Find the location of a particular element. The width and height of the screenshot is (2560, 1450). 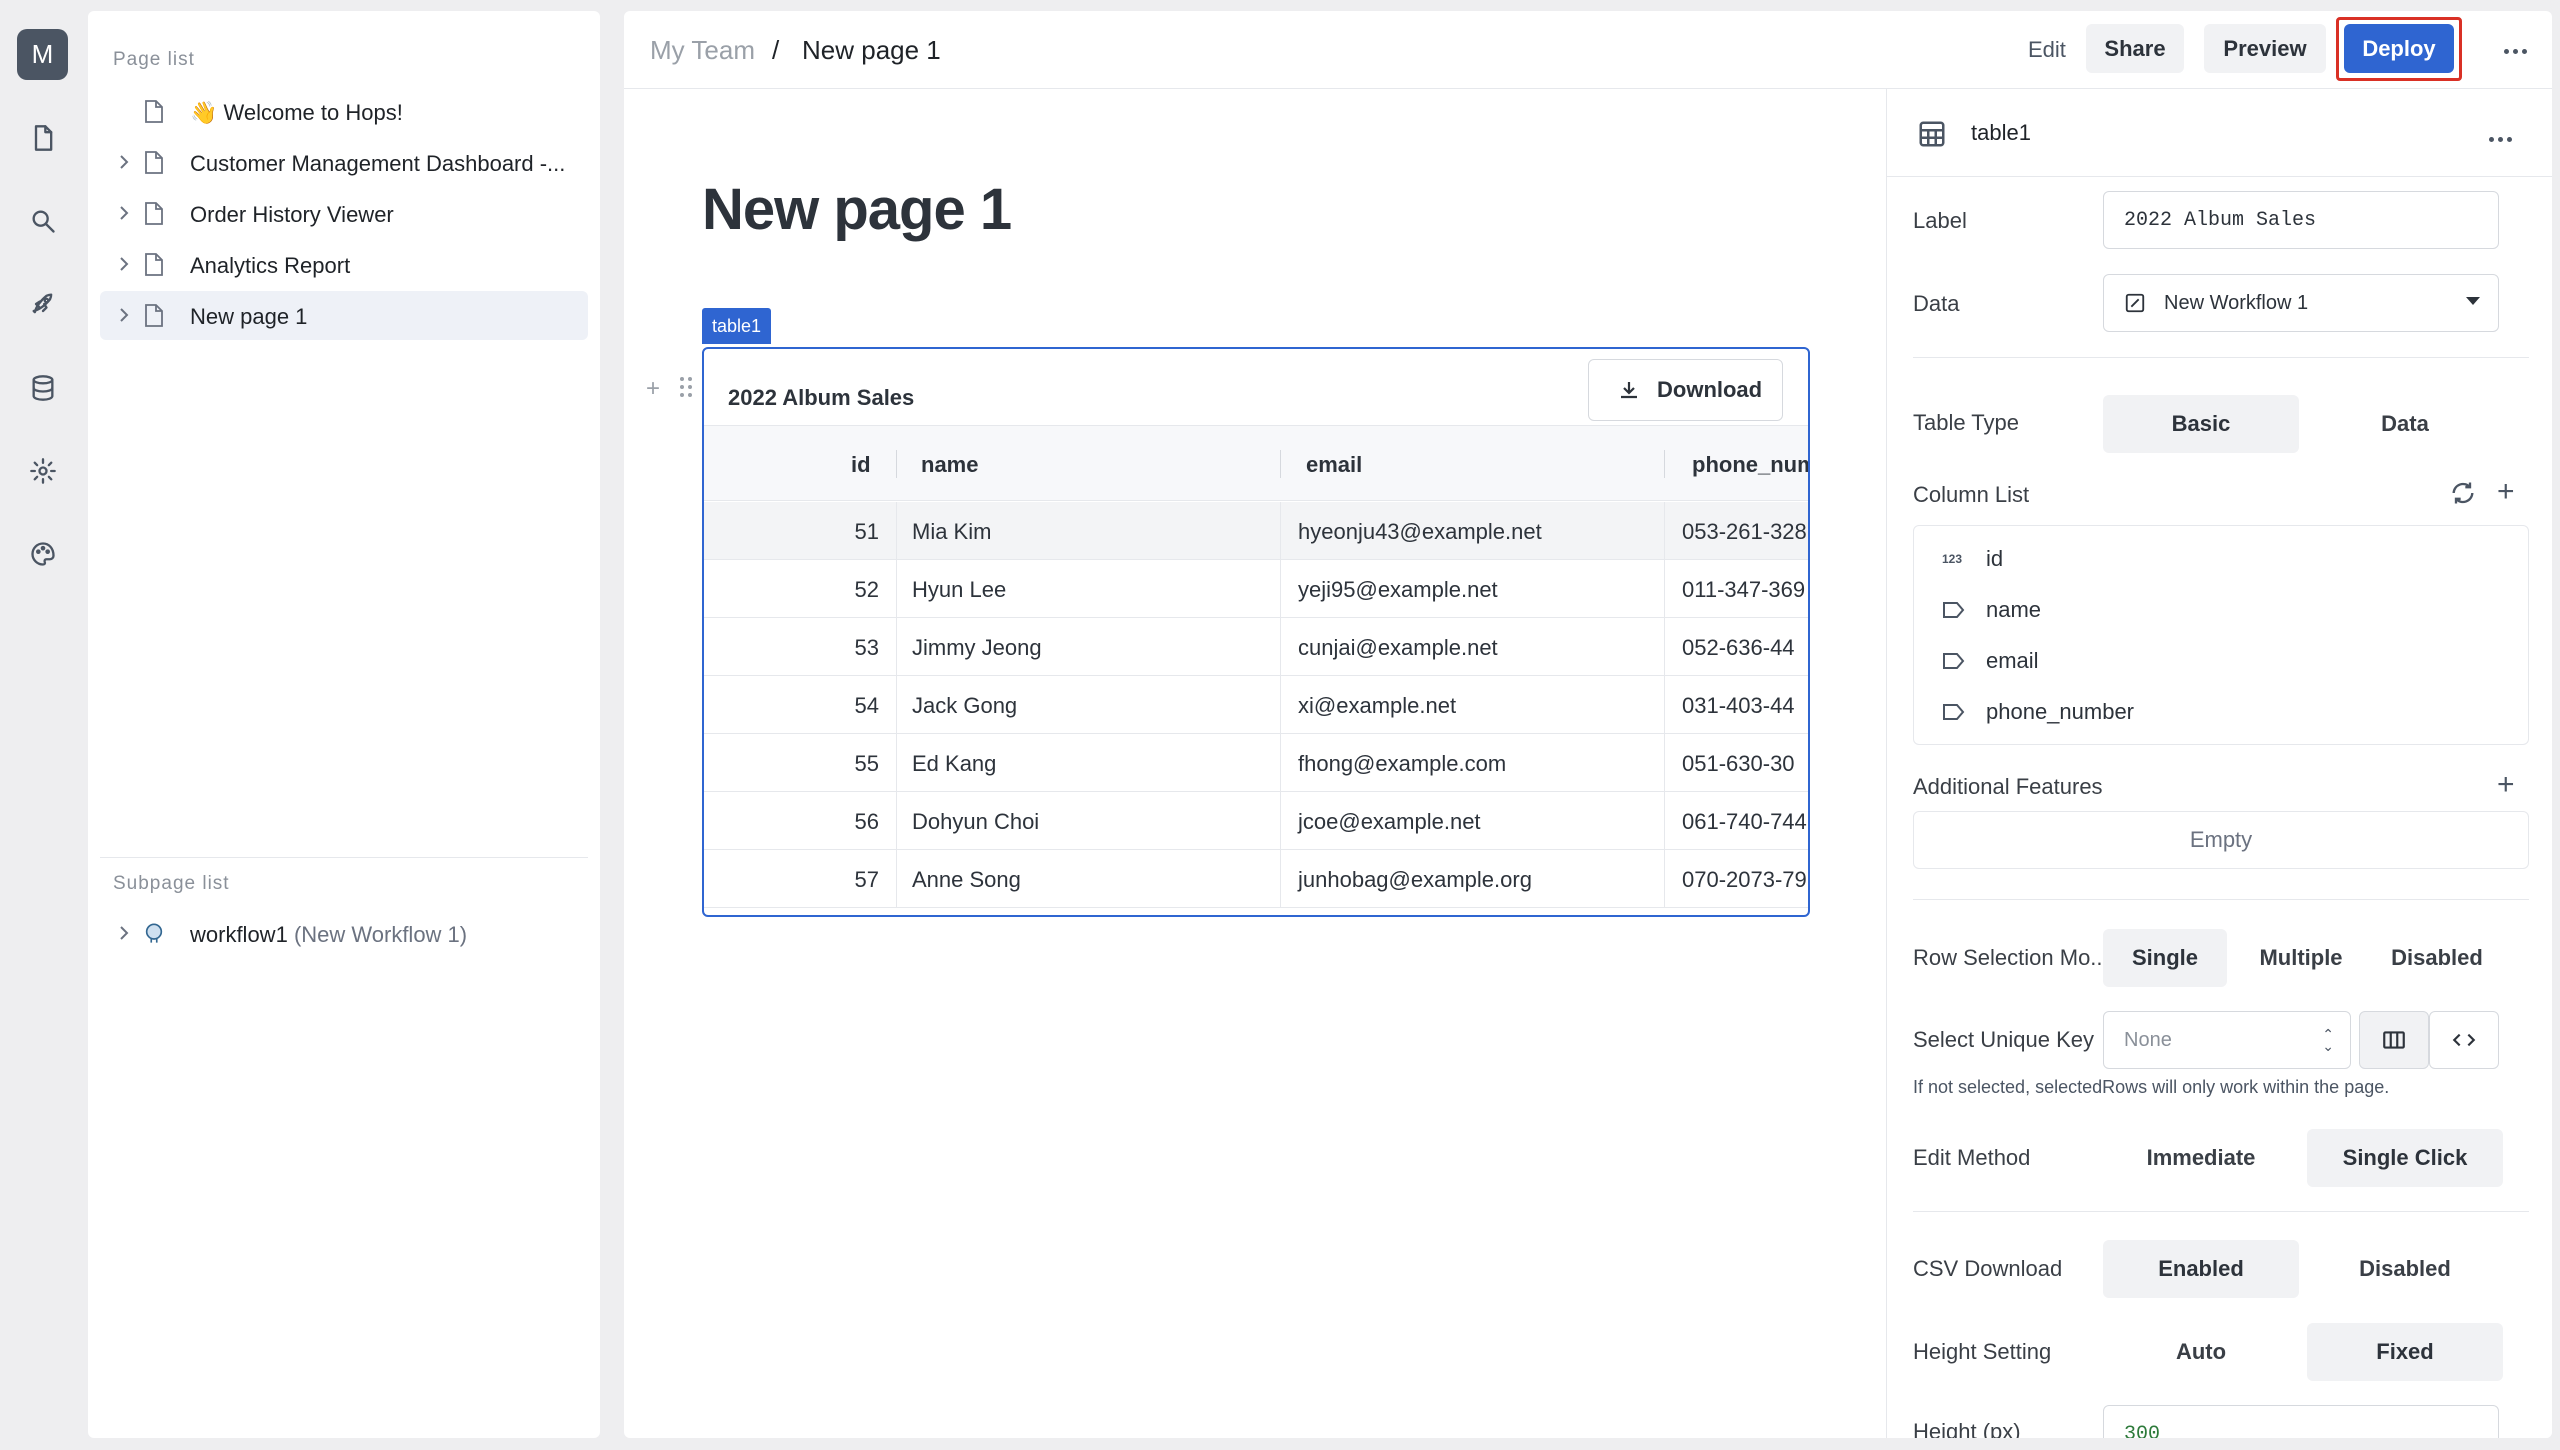

table-cell-name: Ed Kang is located at coordinates (954, 764).